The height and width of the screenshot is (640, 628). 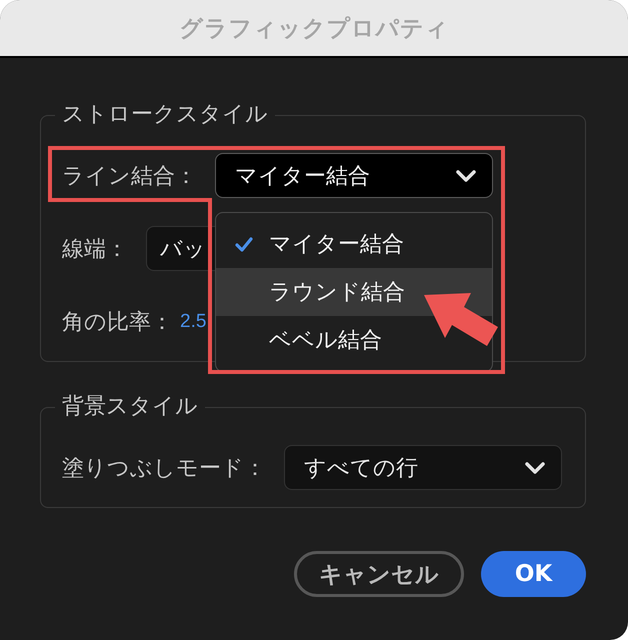 I want to click on field-label: 線端：, so click(x=95, y=250).